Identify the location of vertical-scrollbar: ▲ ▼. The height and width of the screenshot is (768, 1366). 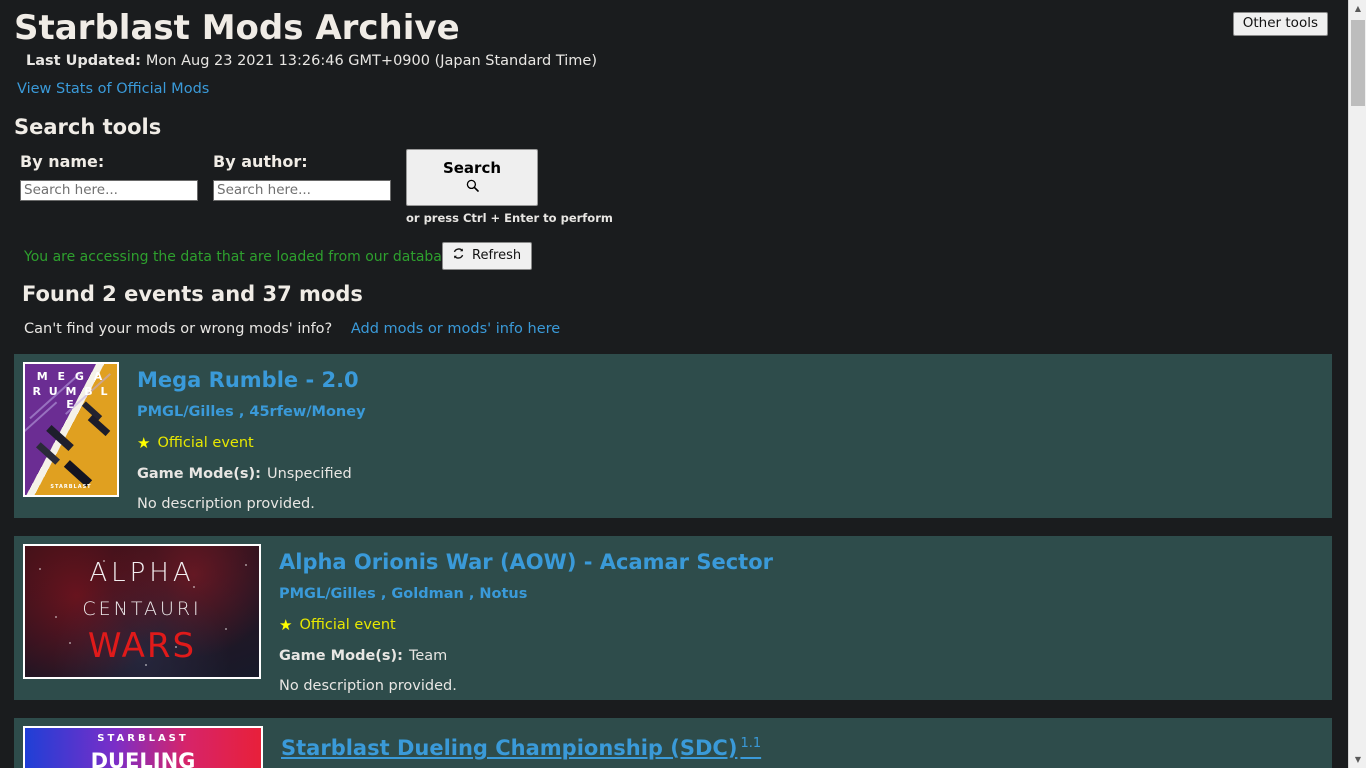
(1357, 384).